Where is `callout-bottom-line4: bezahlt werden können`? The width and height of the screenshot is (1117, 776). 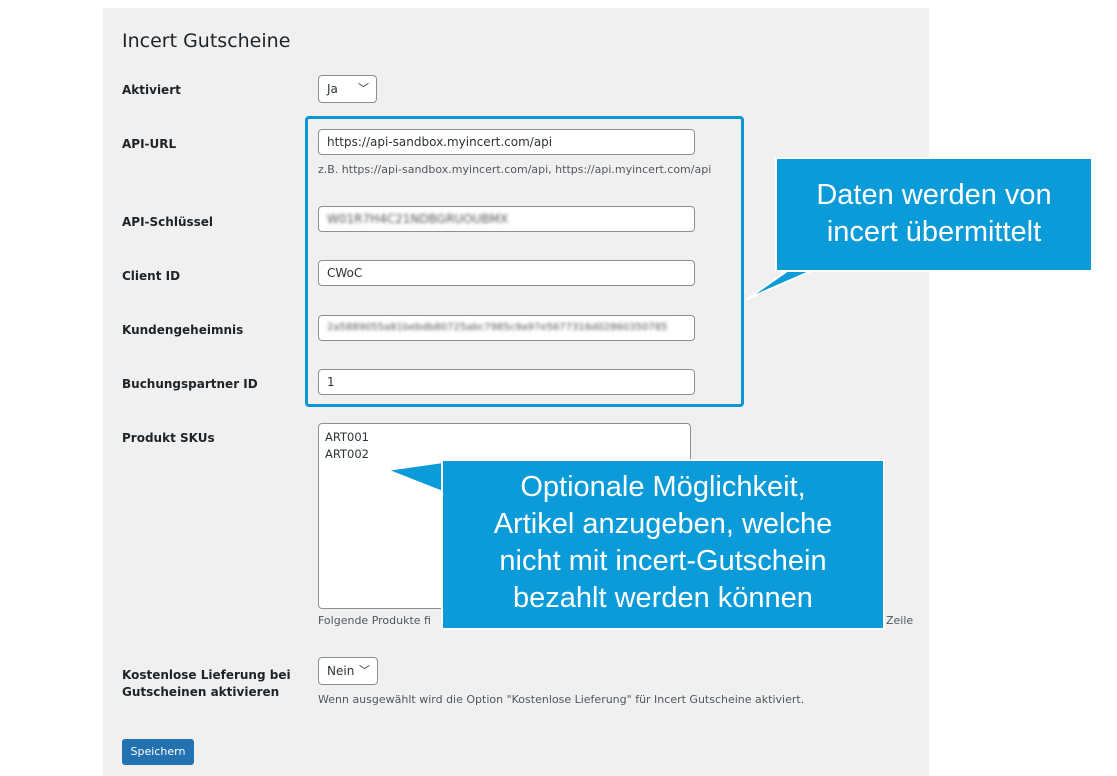 callout-bottom-line4: bezahlt werden können is located at coordinates (663, 598).